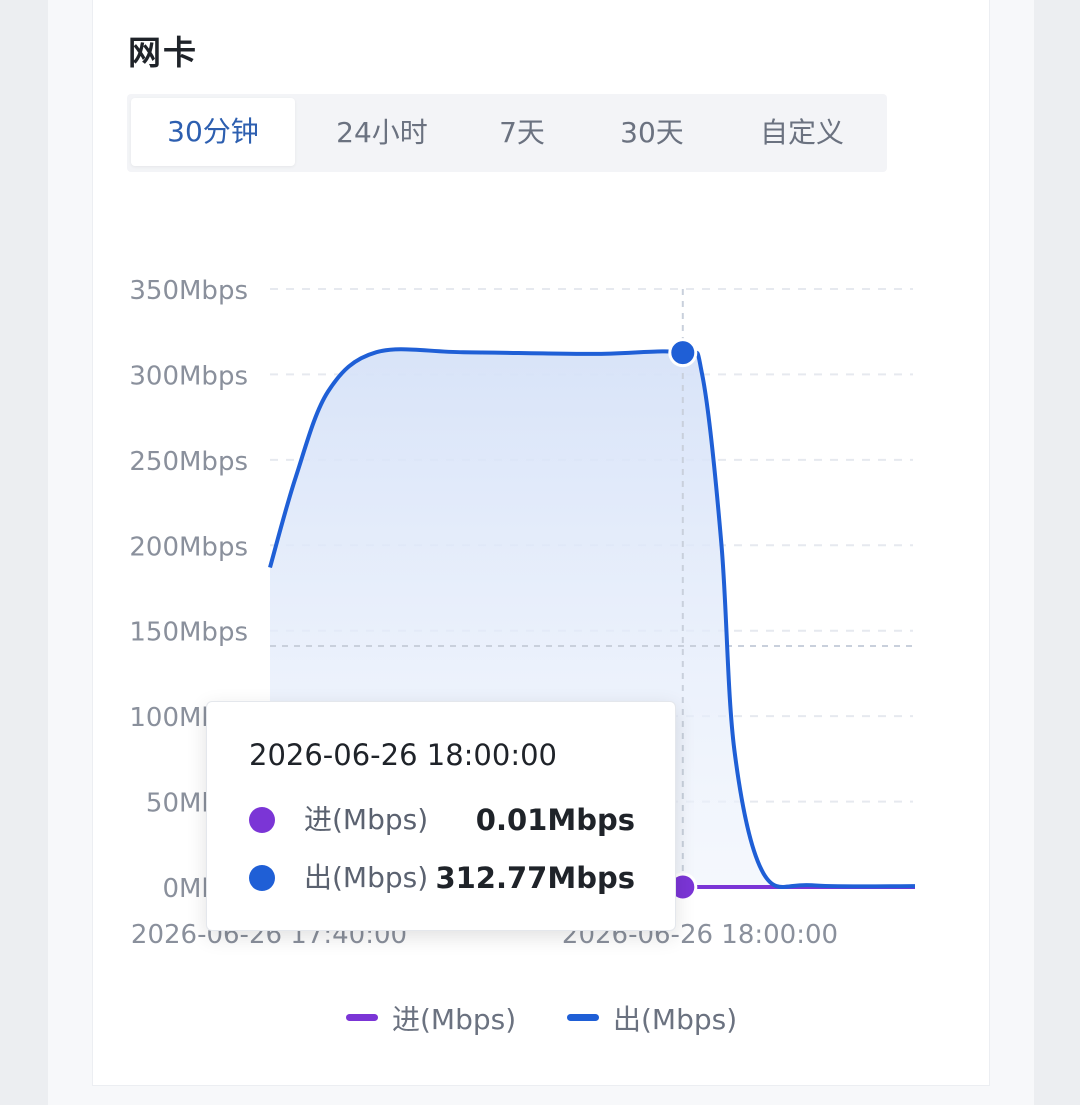 This screenshot has width=1080, height=1105. I want to click on legend-item-in: 进(Mbps), so click(436, 1018).